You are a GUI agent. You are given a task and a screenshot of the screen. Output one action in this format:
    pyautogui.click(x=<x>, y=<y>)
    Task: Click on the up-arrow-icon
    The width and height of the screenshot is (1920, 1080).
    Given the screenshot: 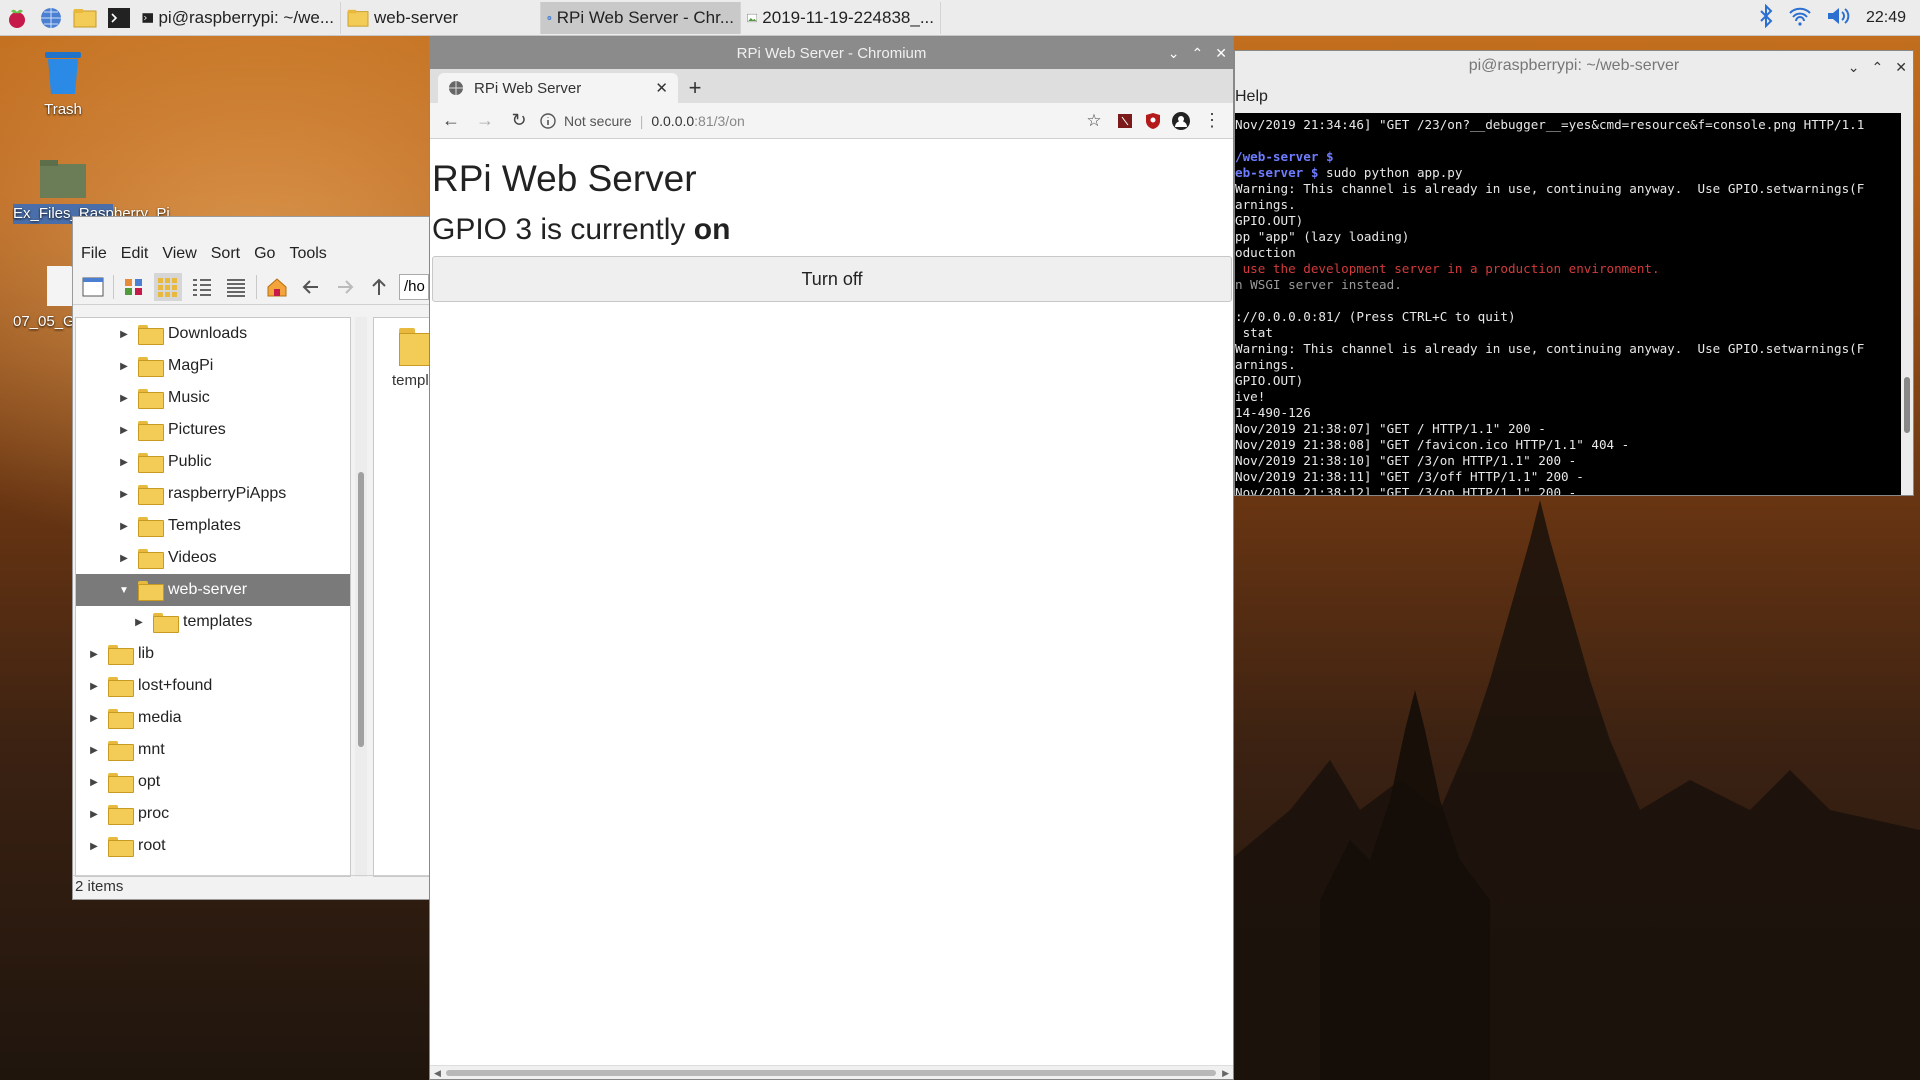 What is the action you would take?
    pyautogui.click(x=379, y=287)
    